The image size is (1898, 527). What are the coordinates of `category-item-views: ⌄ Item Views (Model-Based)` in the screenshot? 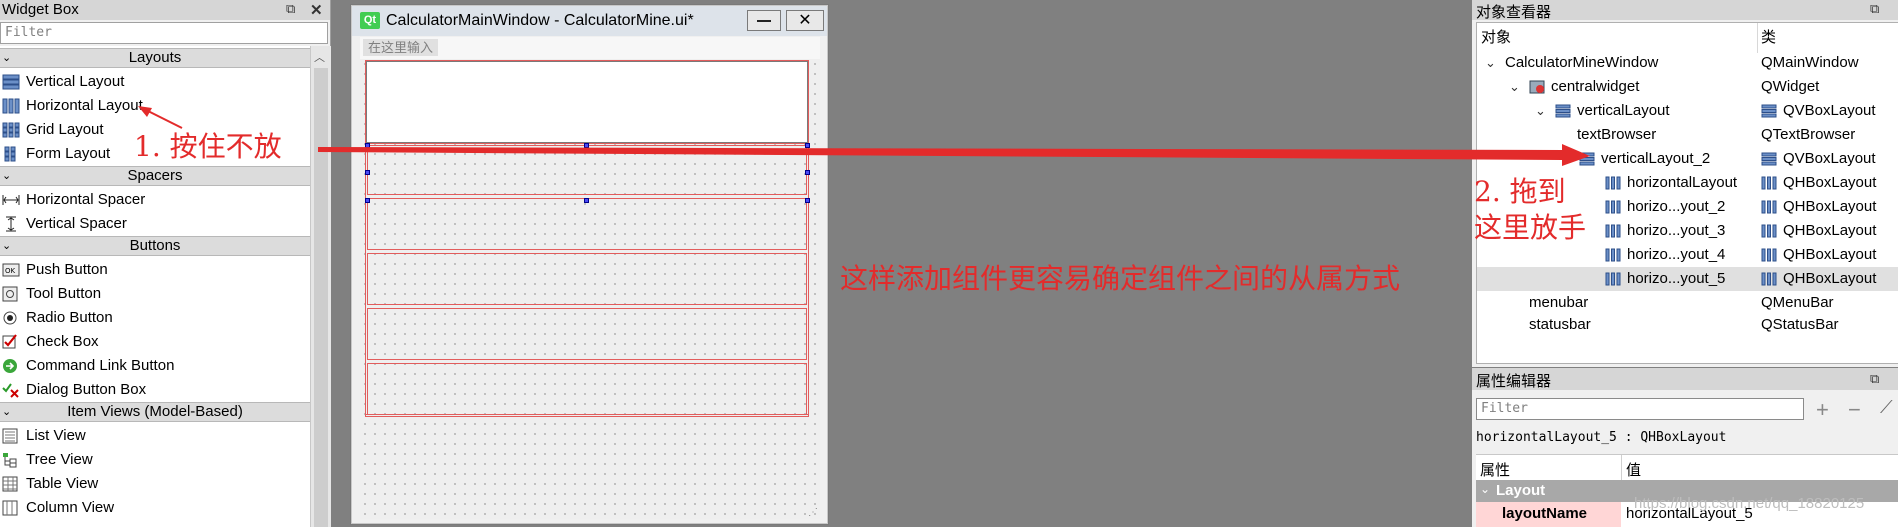 It's located at (155, 412).